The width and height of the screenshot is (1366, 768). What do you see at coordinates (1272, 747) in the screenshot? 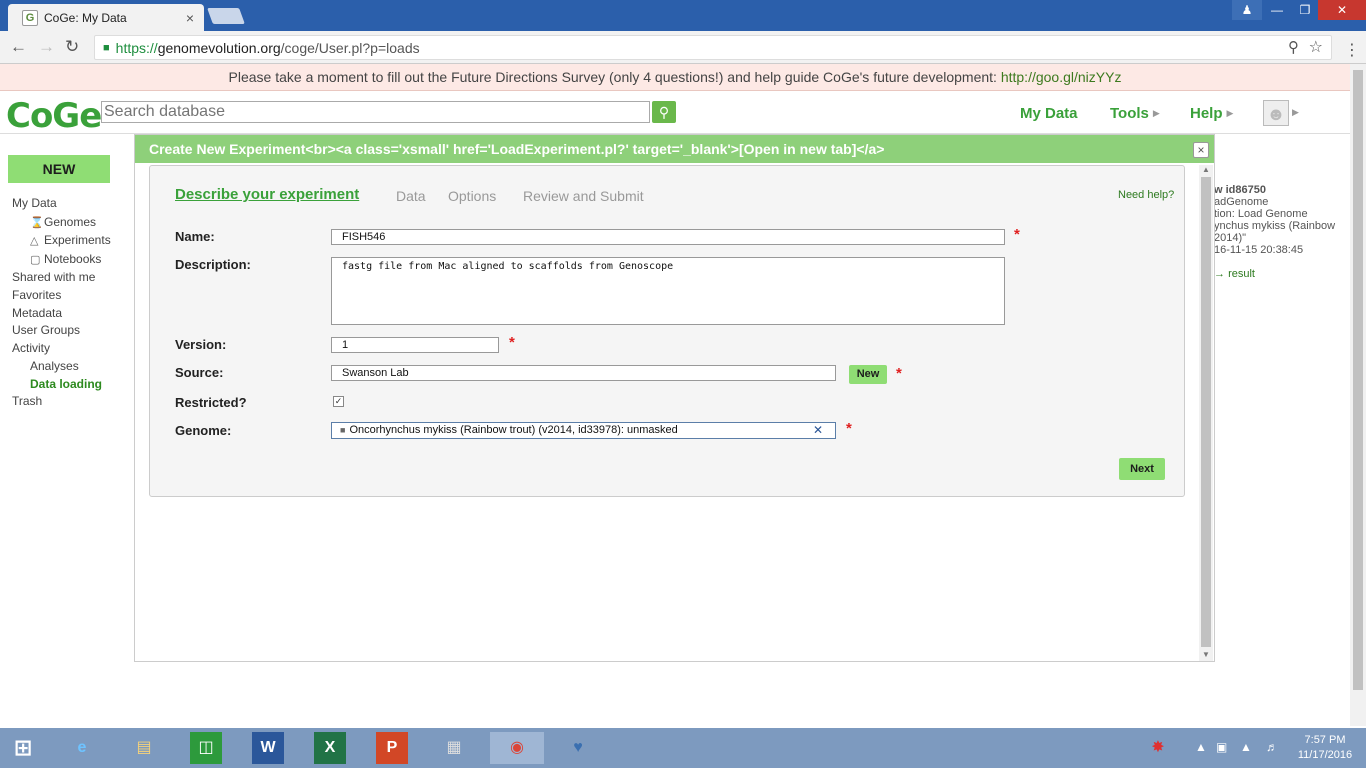
I see `volume-icon: ♬` at bounding box center [1272, 747].